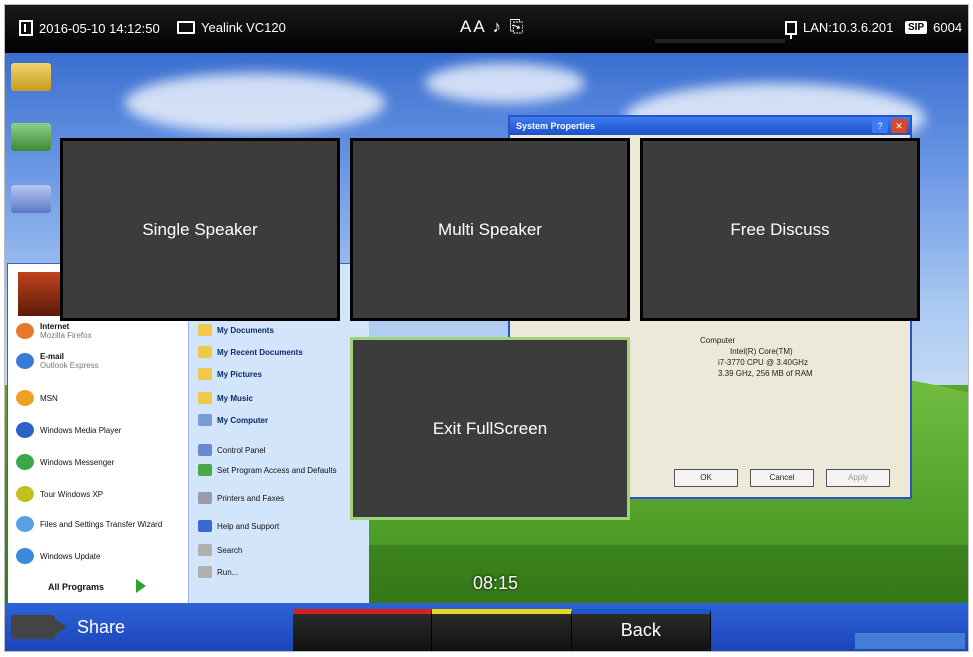 This screenshot has height=657, width=973. What do you see at coordinates (782, 478) in the screenshot?
I see `cancel-button: Cancel` at bounding box center [782, 478].